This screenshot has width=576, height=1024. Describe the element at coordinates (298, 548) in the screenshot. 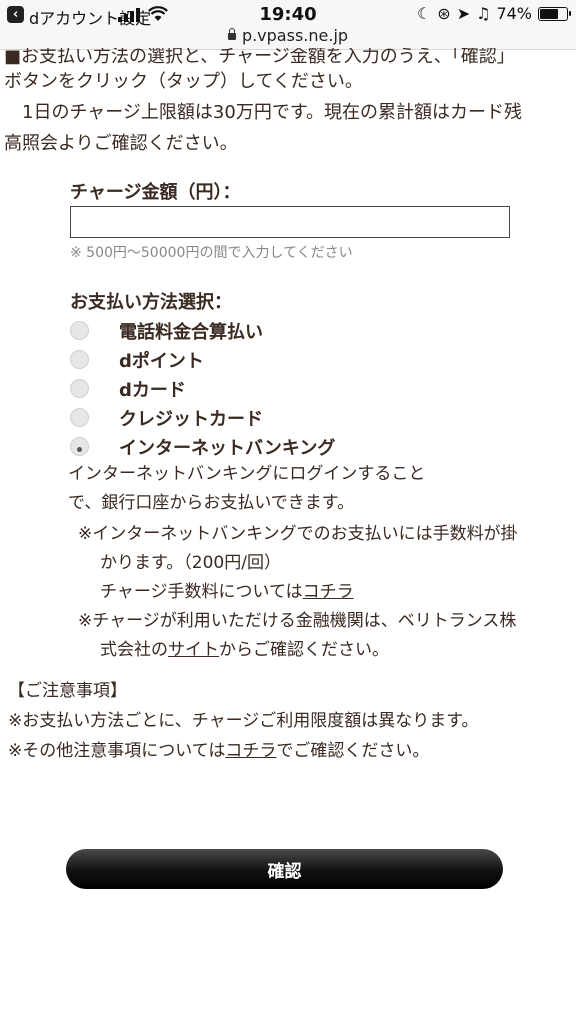

I see `fee-note-text: ※インターネットバンキングでのお支払いには手数料が掛かります。（200円/回）` at that location.